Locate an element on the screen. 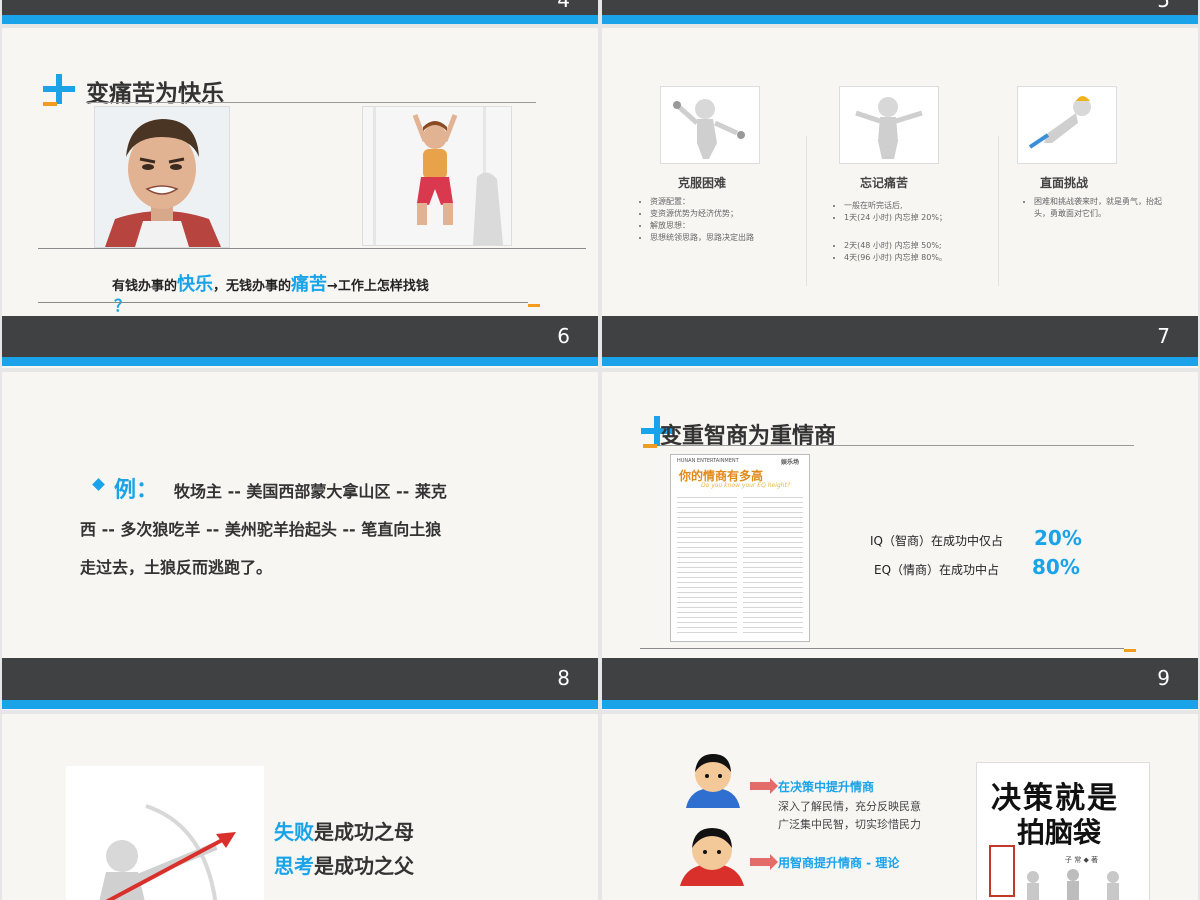  slide-footer-bar: 4 is located at coordinates (300, 7).